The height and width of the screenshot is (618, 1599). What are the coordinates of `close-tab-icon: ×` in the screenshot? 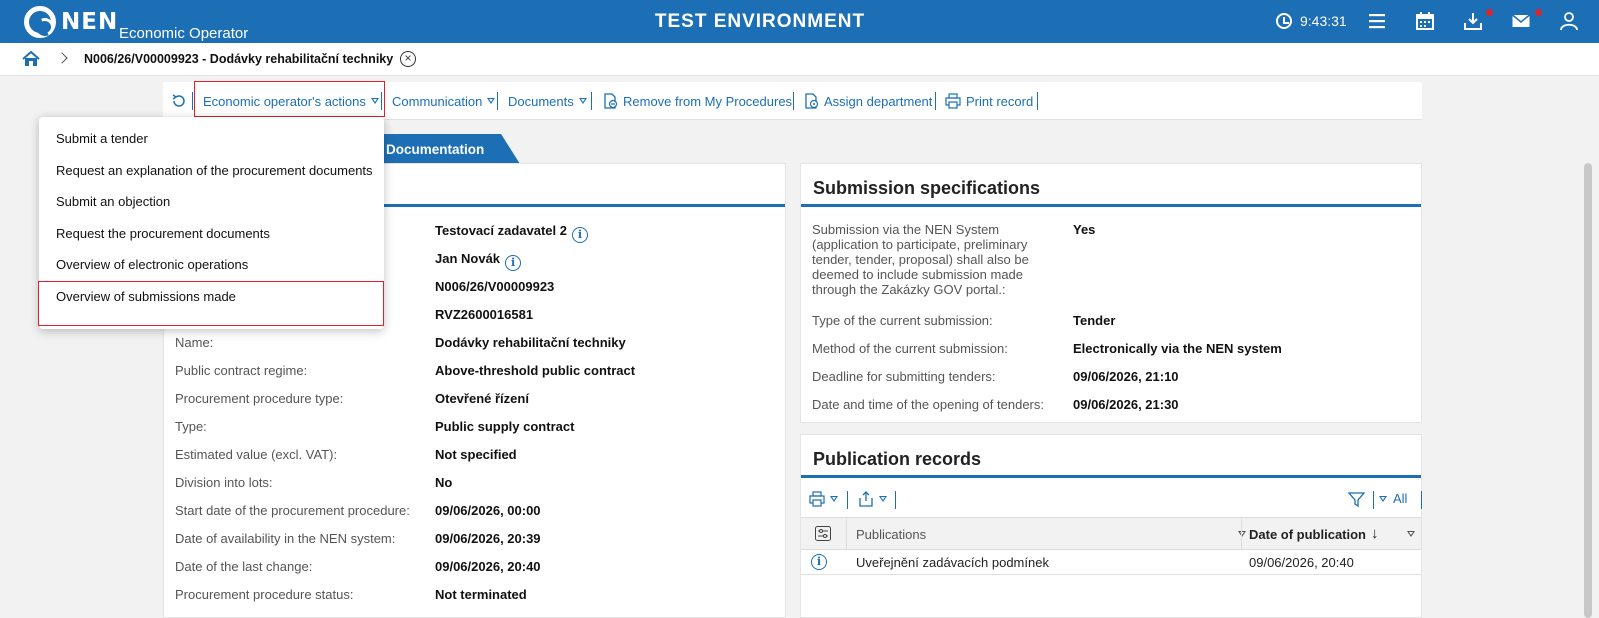 It's located at (408, 59).